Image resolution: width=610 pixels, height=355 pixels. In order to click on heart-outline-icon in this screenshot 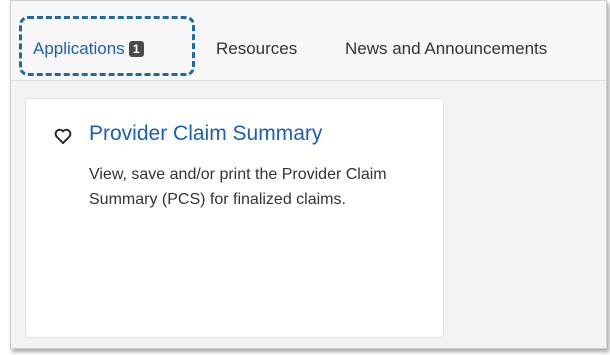, I will do `click(63, 136)`.